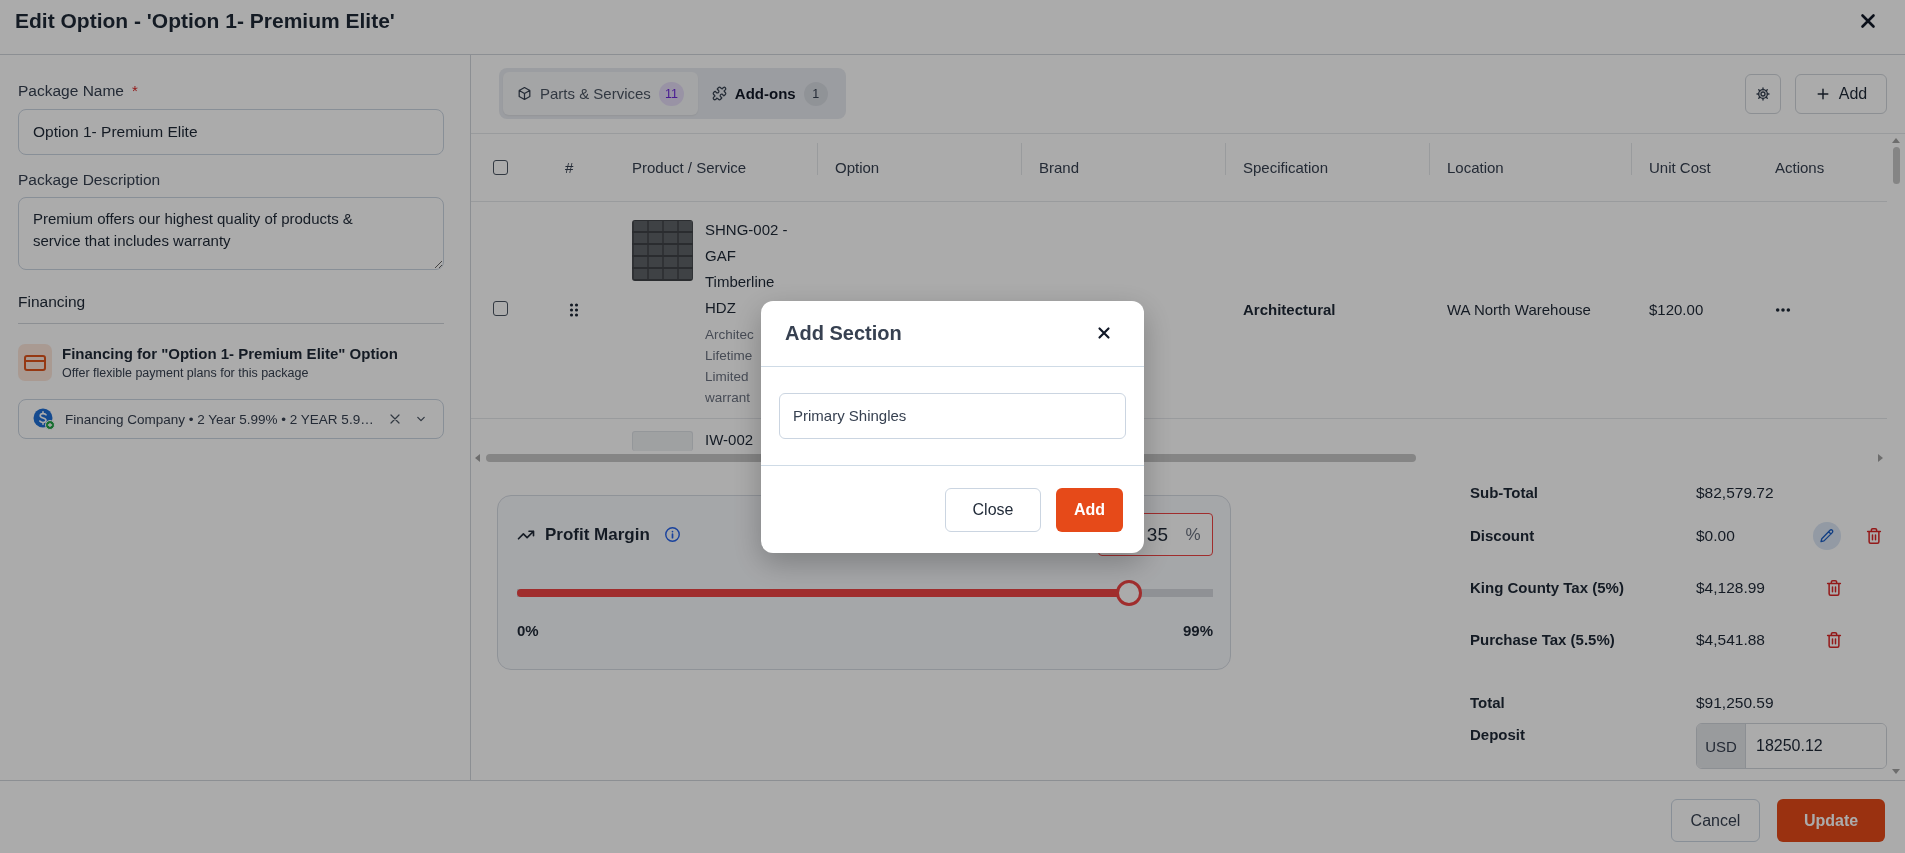  I want to click on summary-label: Purchase Tax (5.5%), so click(1543, 640).